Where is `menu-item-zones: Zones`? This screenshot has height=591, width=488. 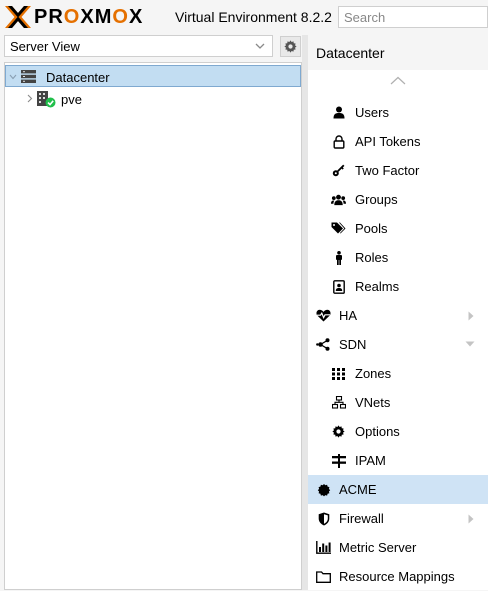
menu-item-zones: Zones is located at coordinates (398, 373).